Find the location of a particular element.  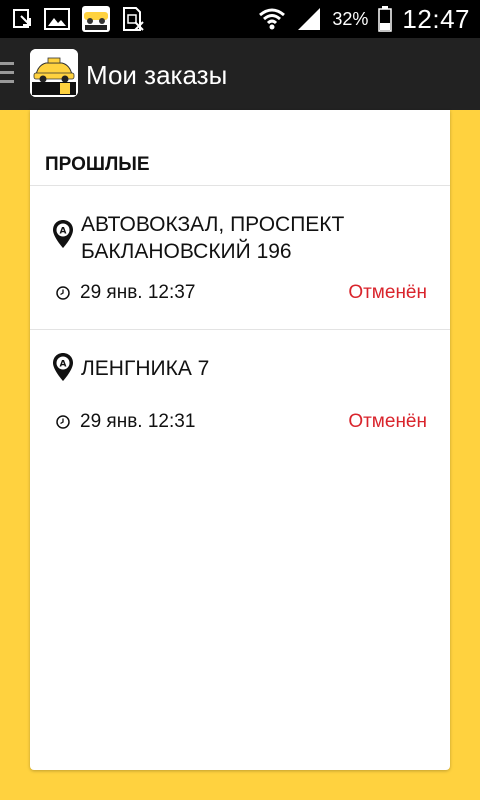

order-address: АВТОВОКЗАЛ, ПРОСПЕКТ БАКЛАНОВСКИЙ 196 is located at coordinates (213, 238).